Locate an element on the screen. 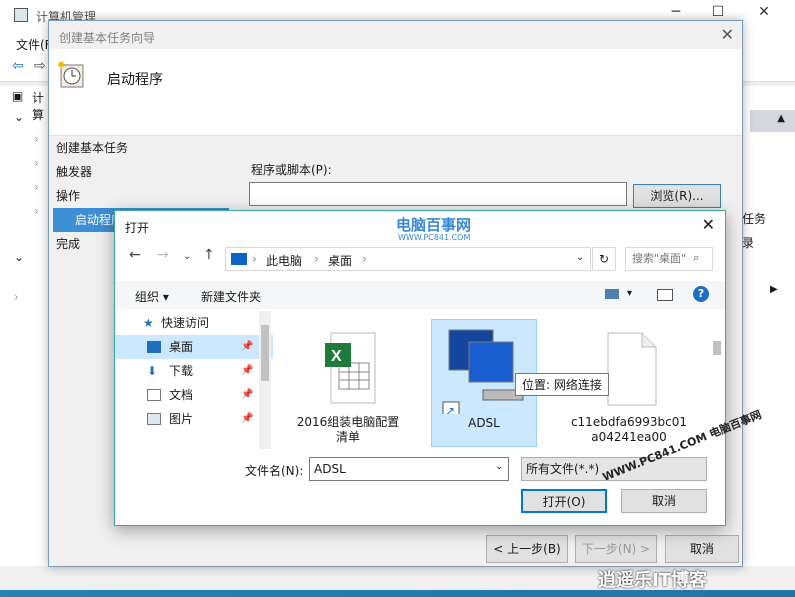 This screenshot has height=597, width=795. svg-text: X is located at coordinates (336, 356).